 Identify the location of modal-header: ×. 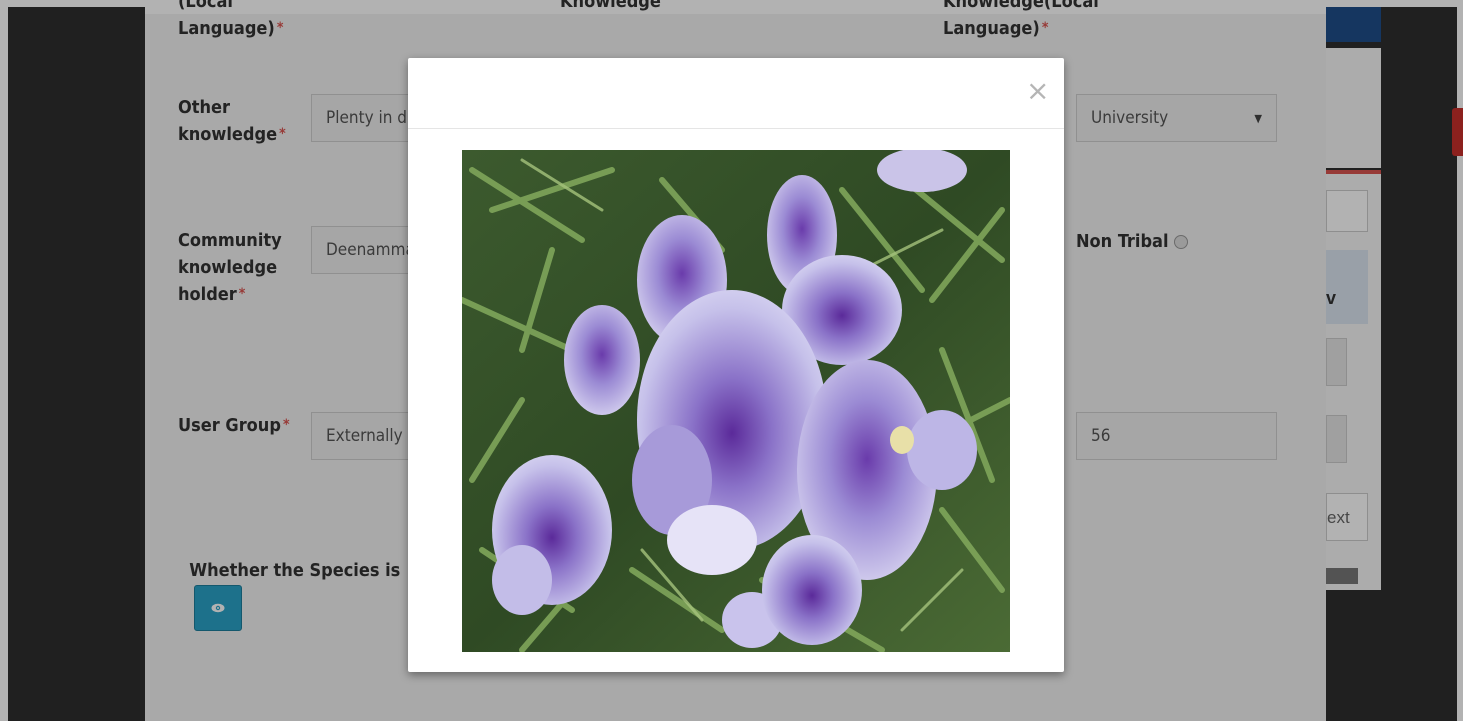
(736, 93).